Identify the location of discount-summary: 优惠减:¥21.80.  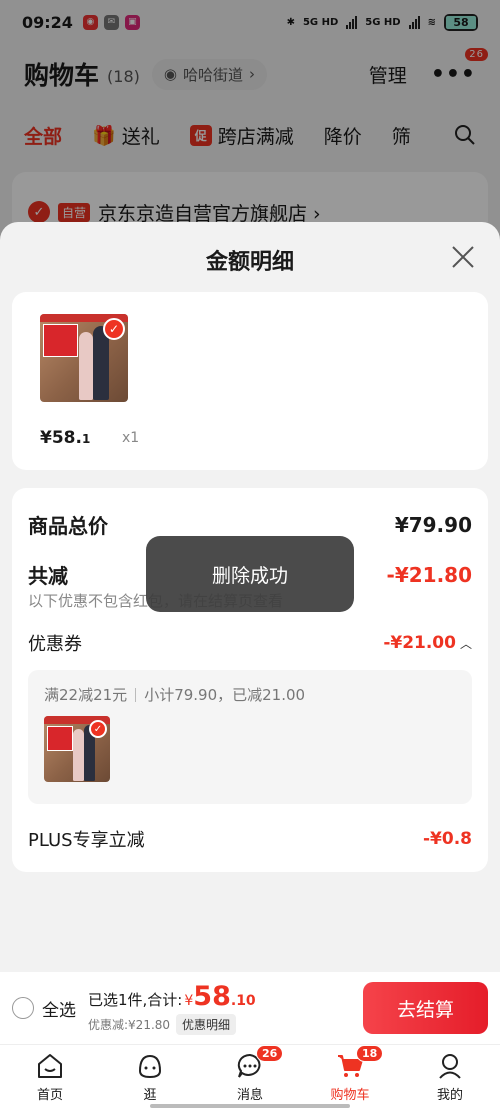
(129, 1025).